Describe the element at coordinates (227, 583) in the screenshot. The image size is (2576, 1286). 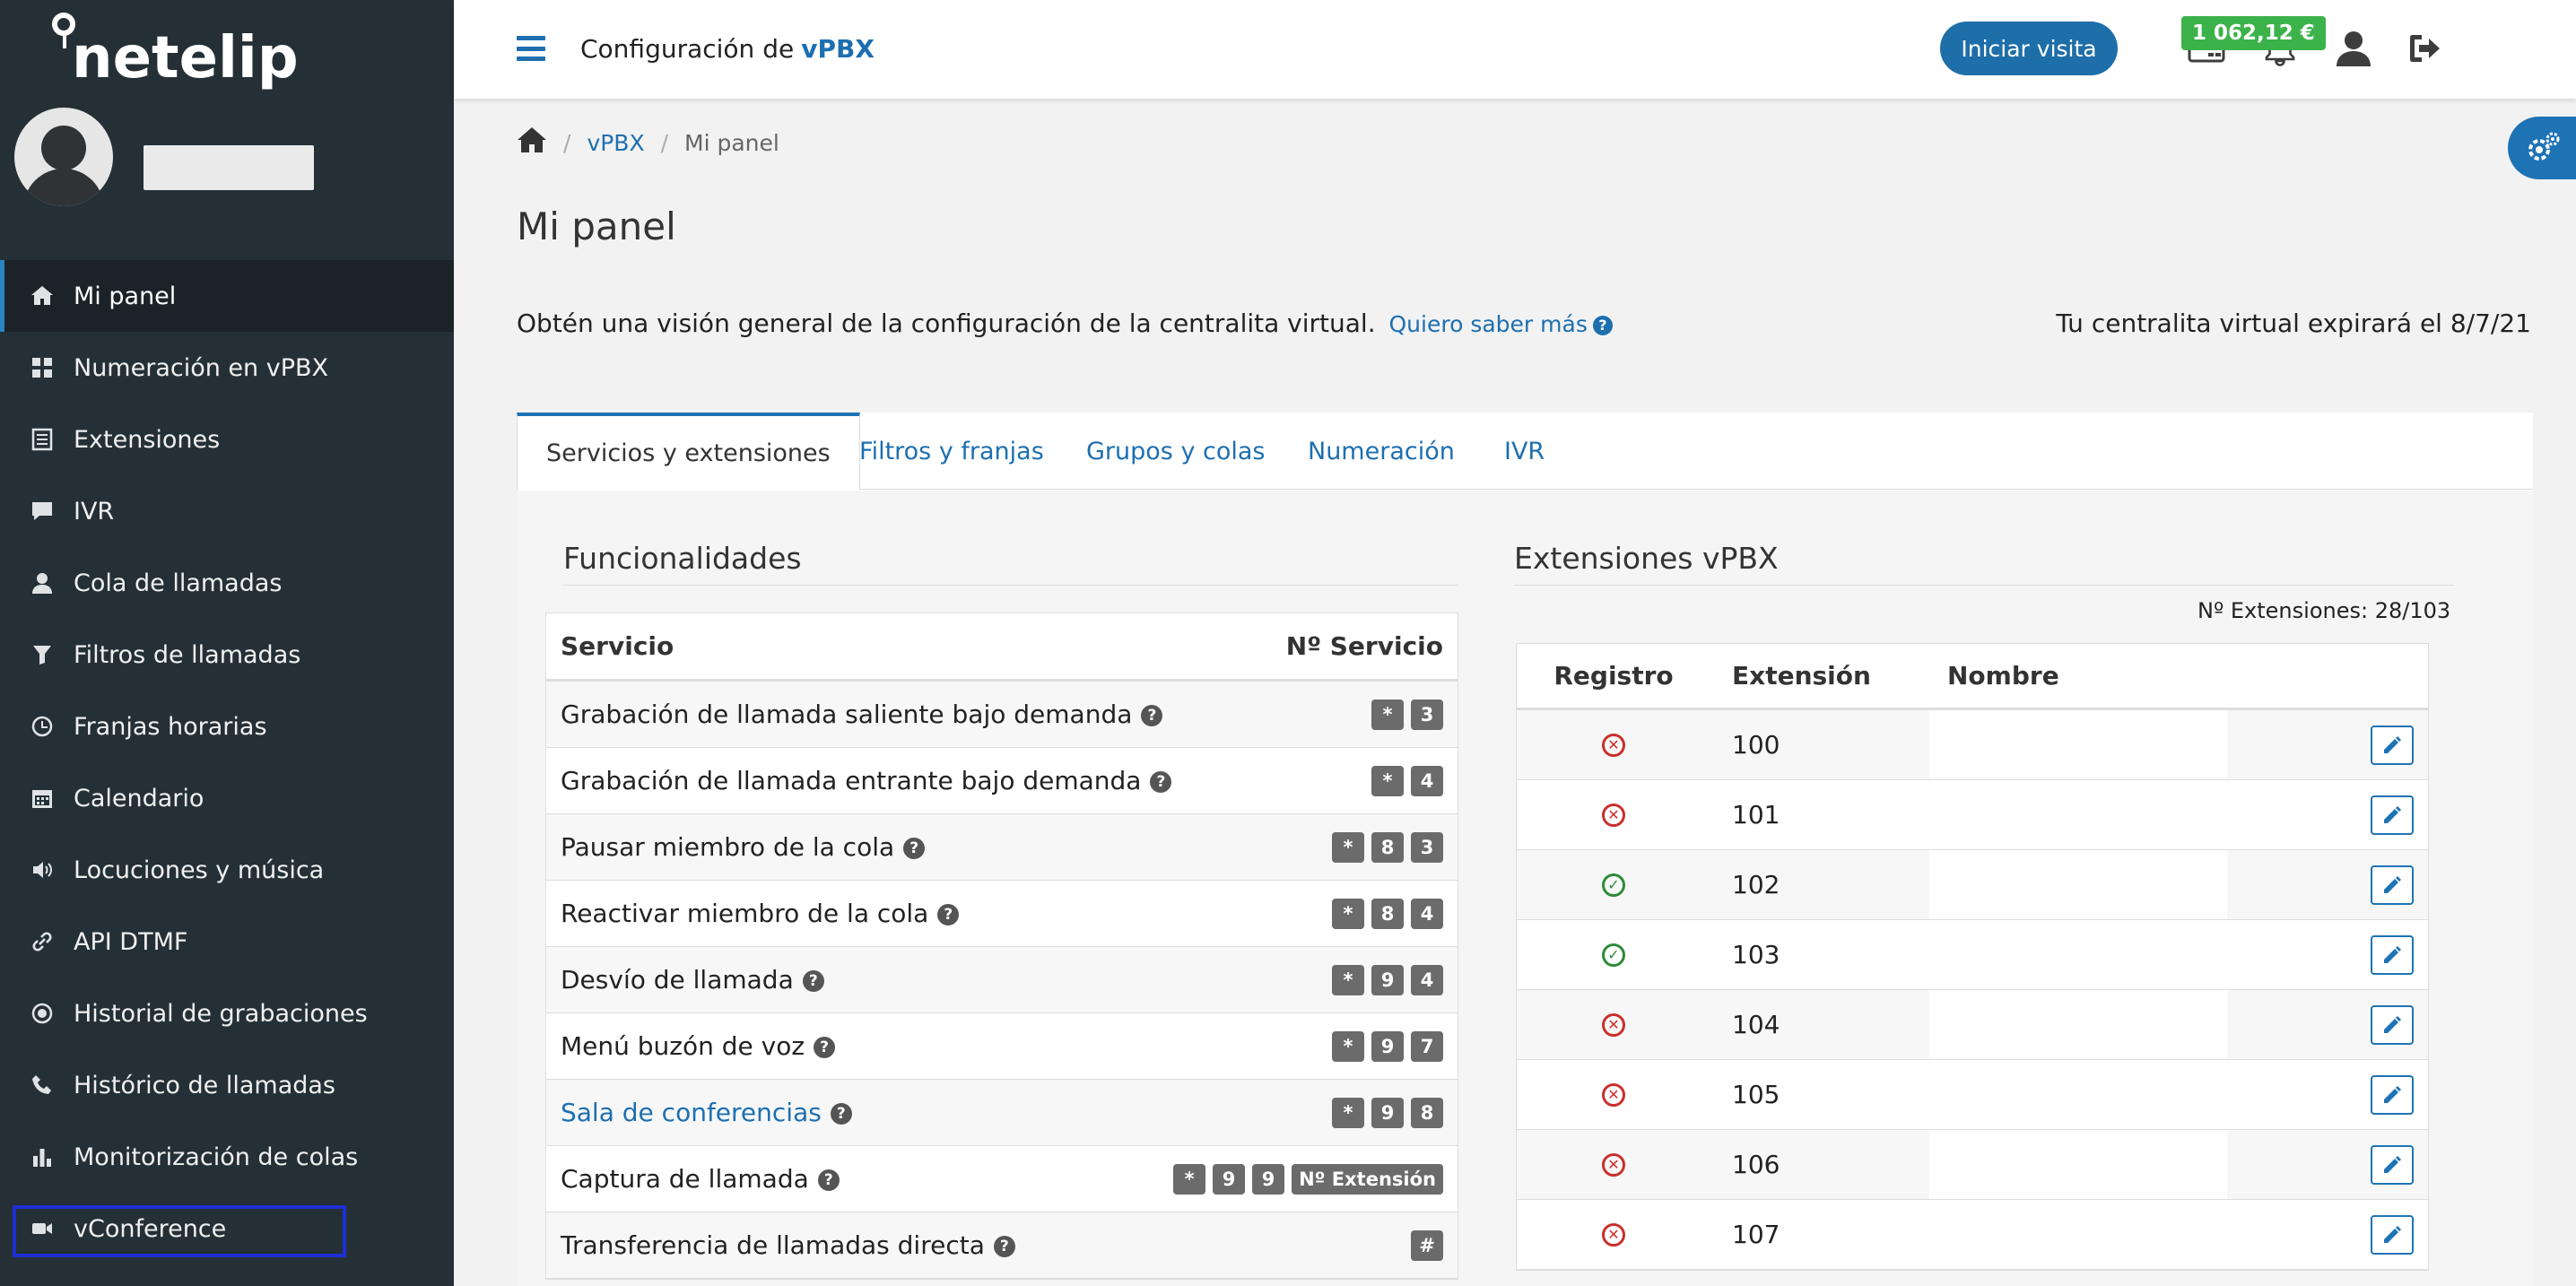
I see `sidebar-item-cola-de-llamadas: Cola de llamadas` at that location.